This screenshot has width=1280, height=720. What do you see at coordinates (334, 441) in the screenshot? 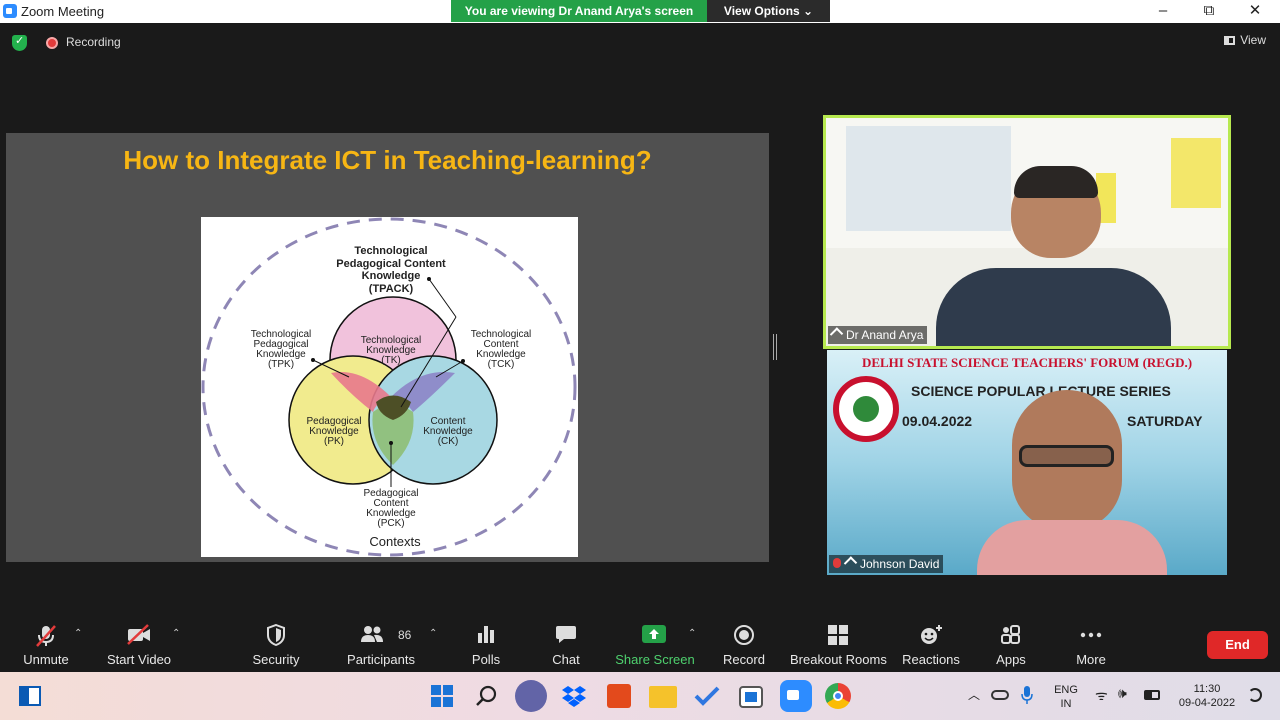
I see `pk-label-3: (PK)` at bounding box center [334, 441].